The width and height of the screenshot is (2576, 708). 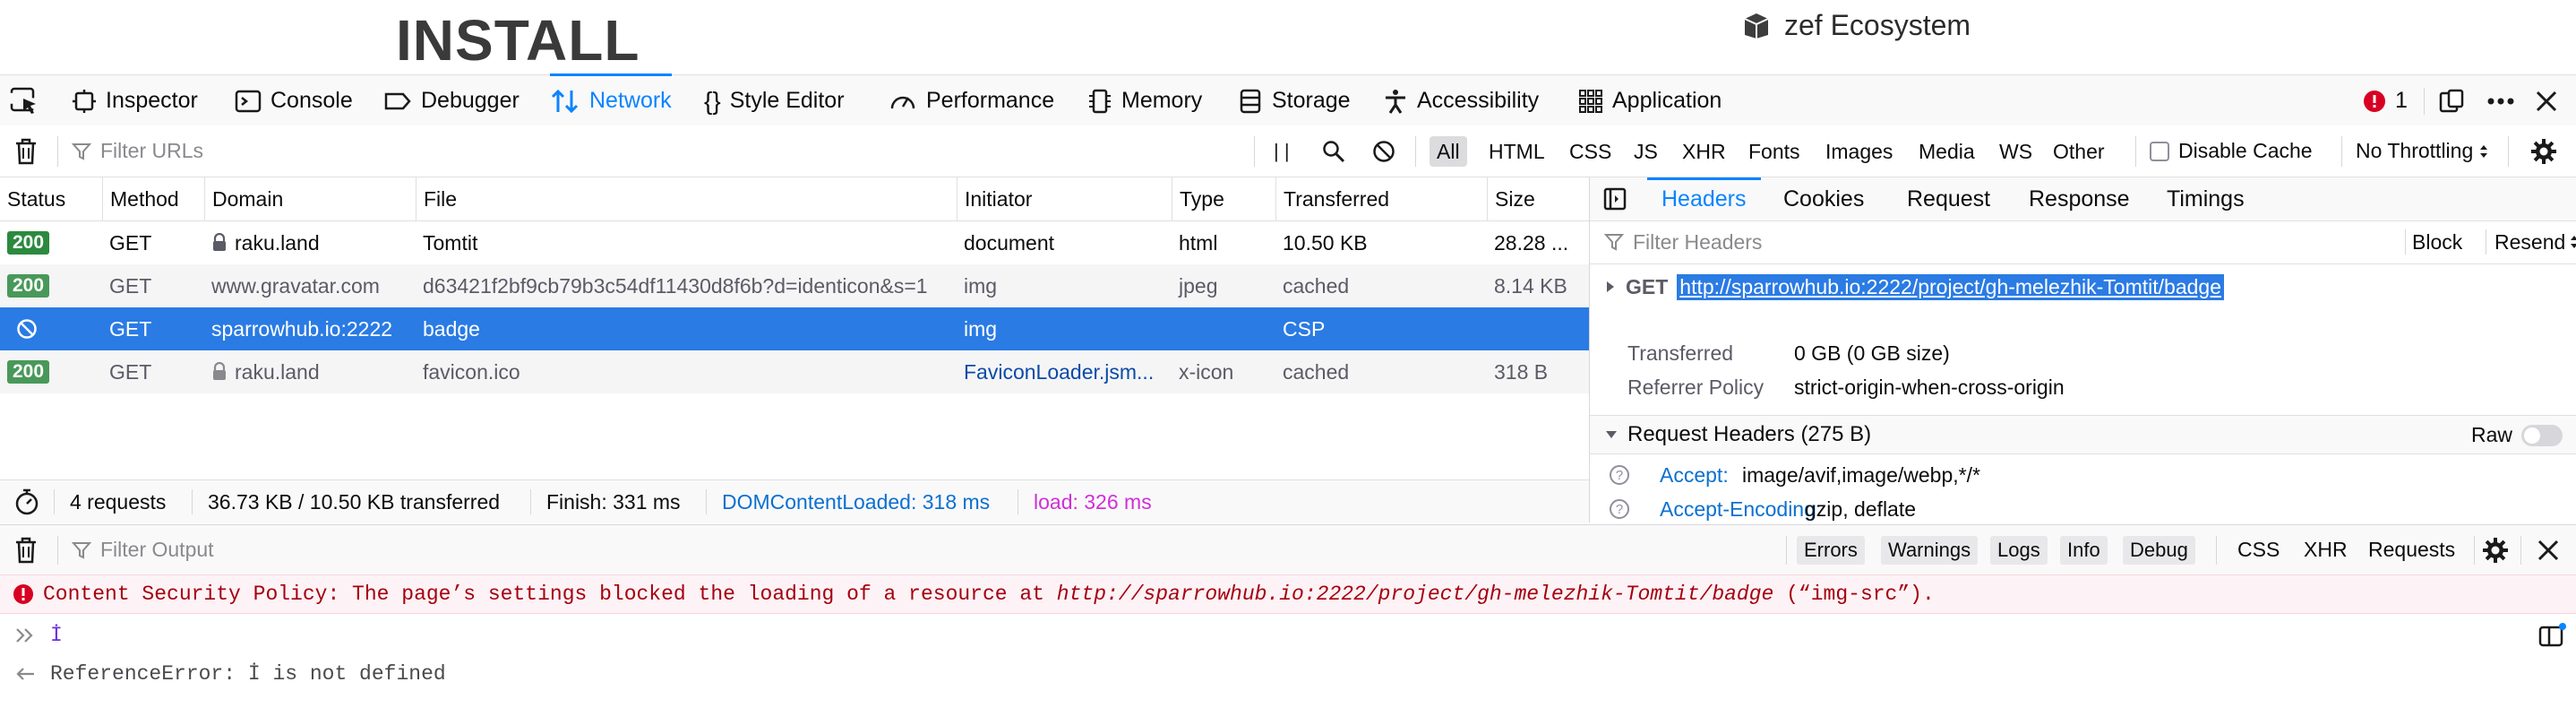 I want to click on details-tab-request: Request, so click(x=1948, y=198).